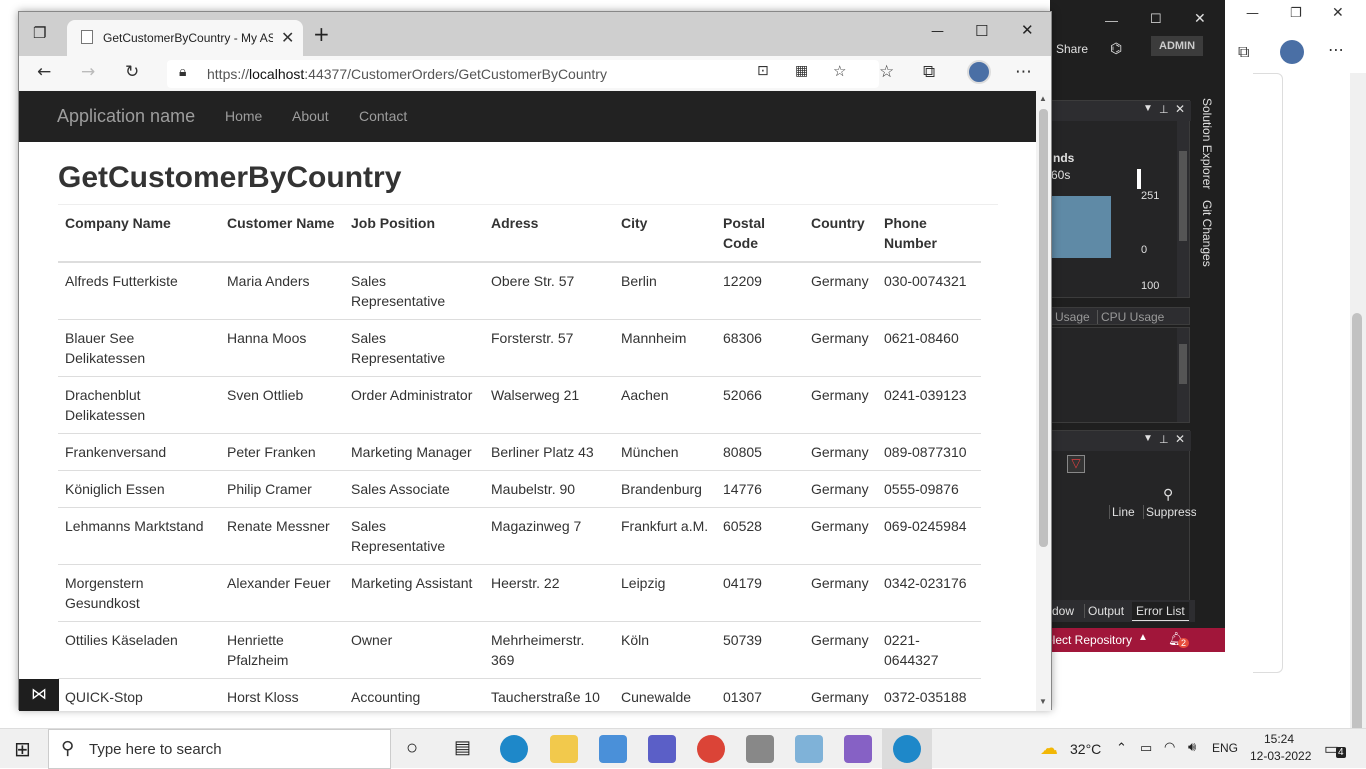  Describe the element at coordinates (1072, 49) in the screenshot. I see `share-button: Share` at that location.